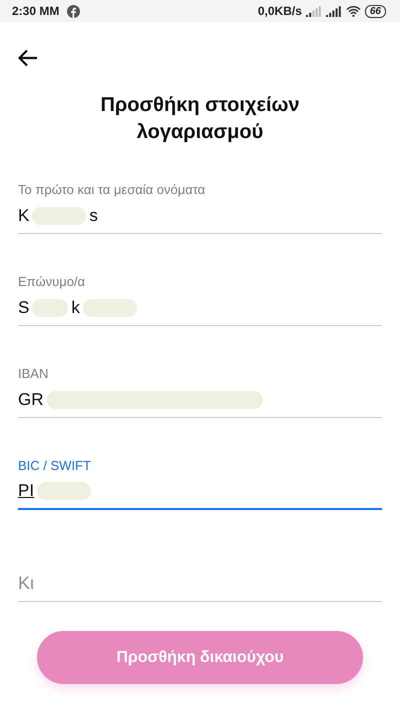 This screenshot has height=711, width=400. Describe the element at coordinates (26, 491) in the screenshot. I see `input-text: PI` at that location.